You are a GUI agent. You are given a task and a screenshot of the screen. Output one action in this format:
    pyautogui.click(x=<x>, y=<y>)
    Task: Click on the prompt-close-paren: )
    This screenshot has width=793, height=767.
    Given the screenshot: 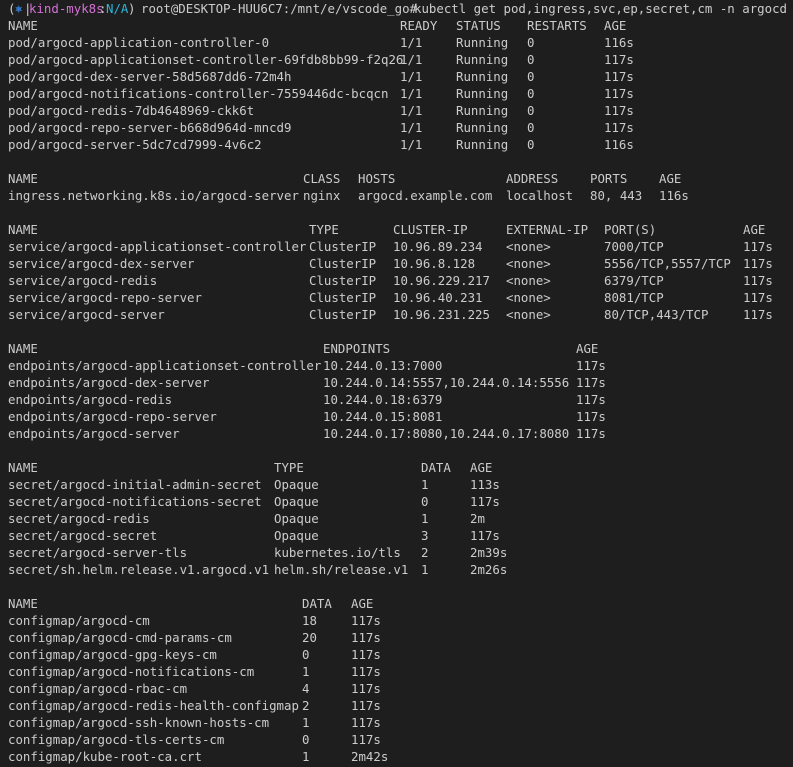 What is the action you would take?
    pyautogui.click(x=132, y=8)
    